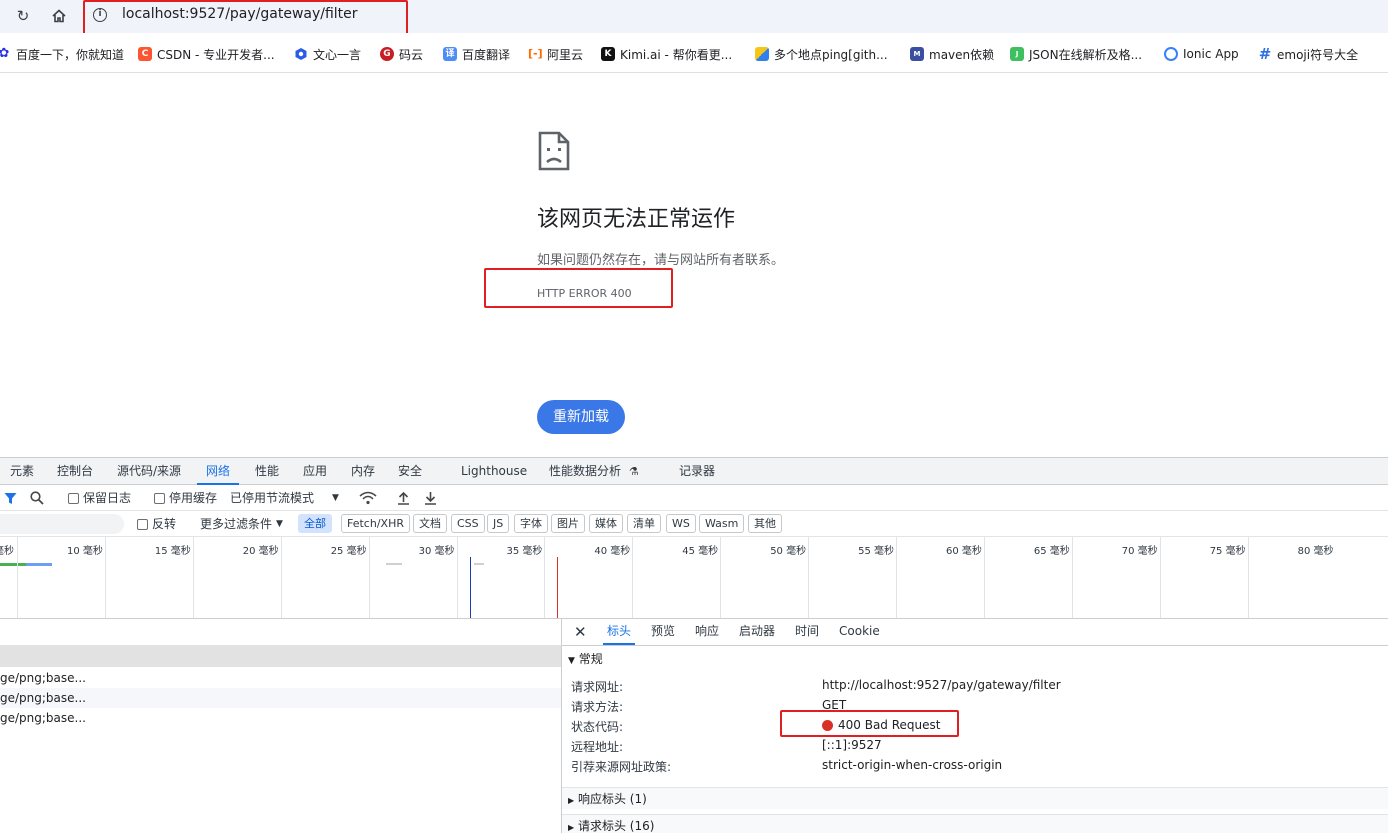  I want to click on remote-address-value: [::1]:9527, so click(852, 745).